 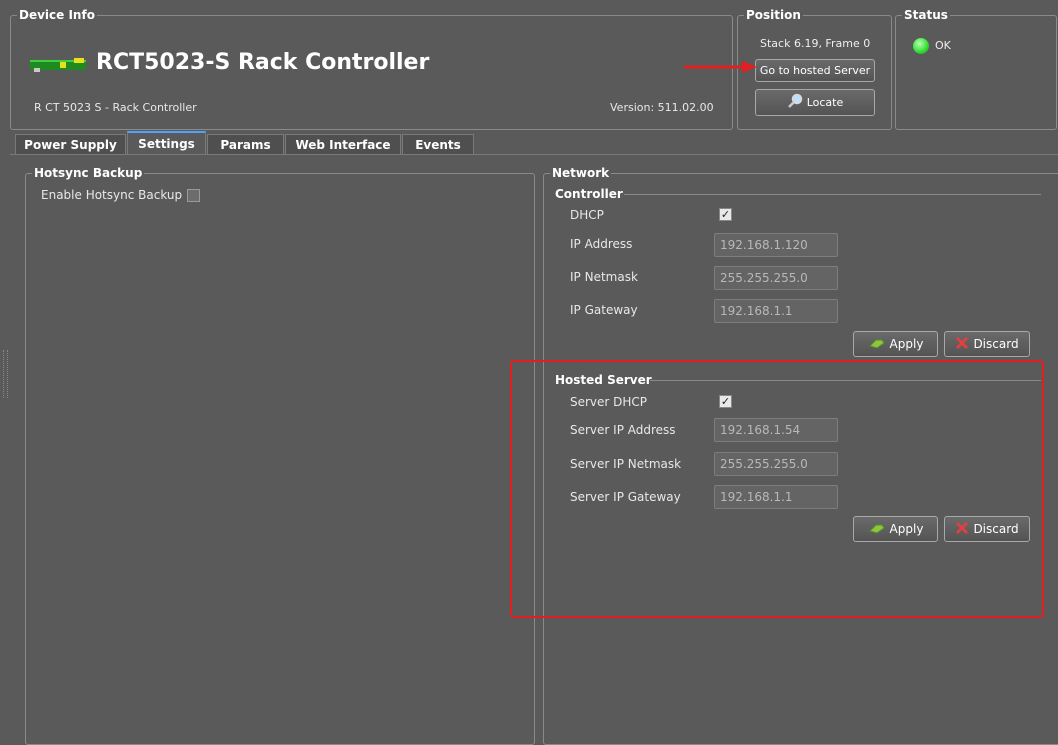 I want to click on device-board-icon, so click(x=59, y=65).